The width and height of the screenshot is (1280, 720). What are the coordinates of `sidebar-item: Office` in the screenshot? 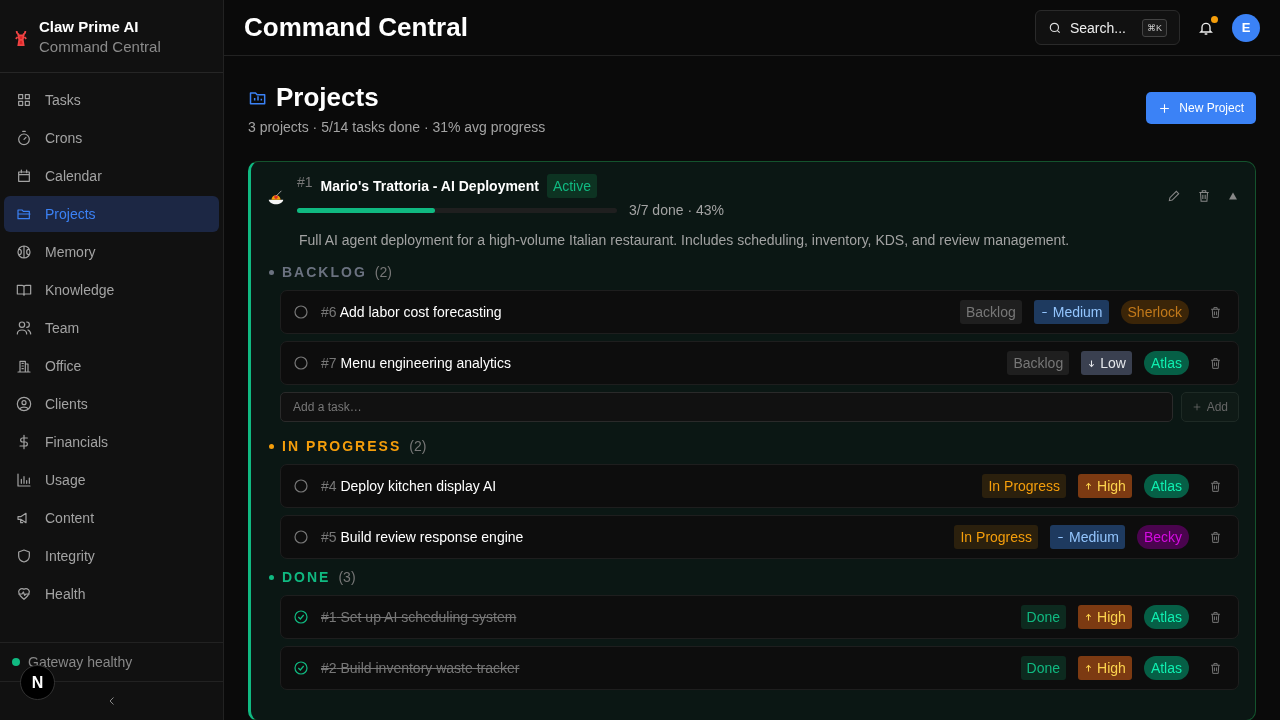 It's located at (111, 366).